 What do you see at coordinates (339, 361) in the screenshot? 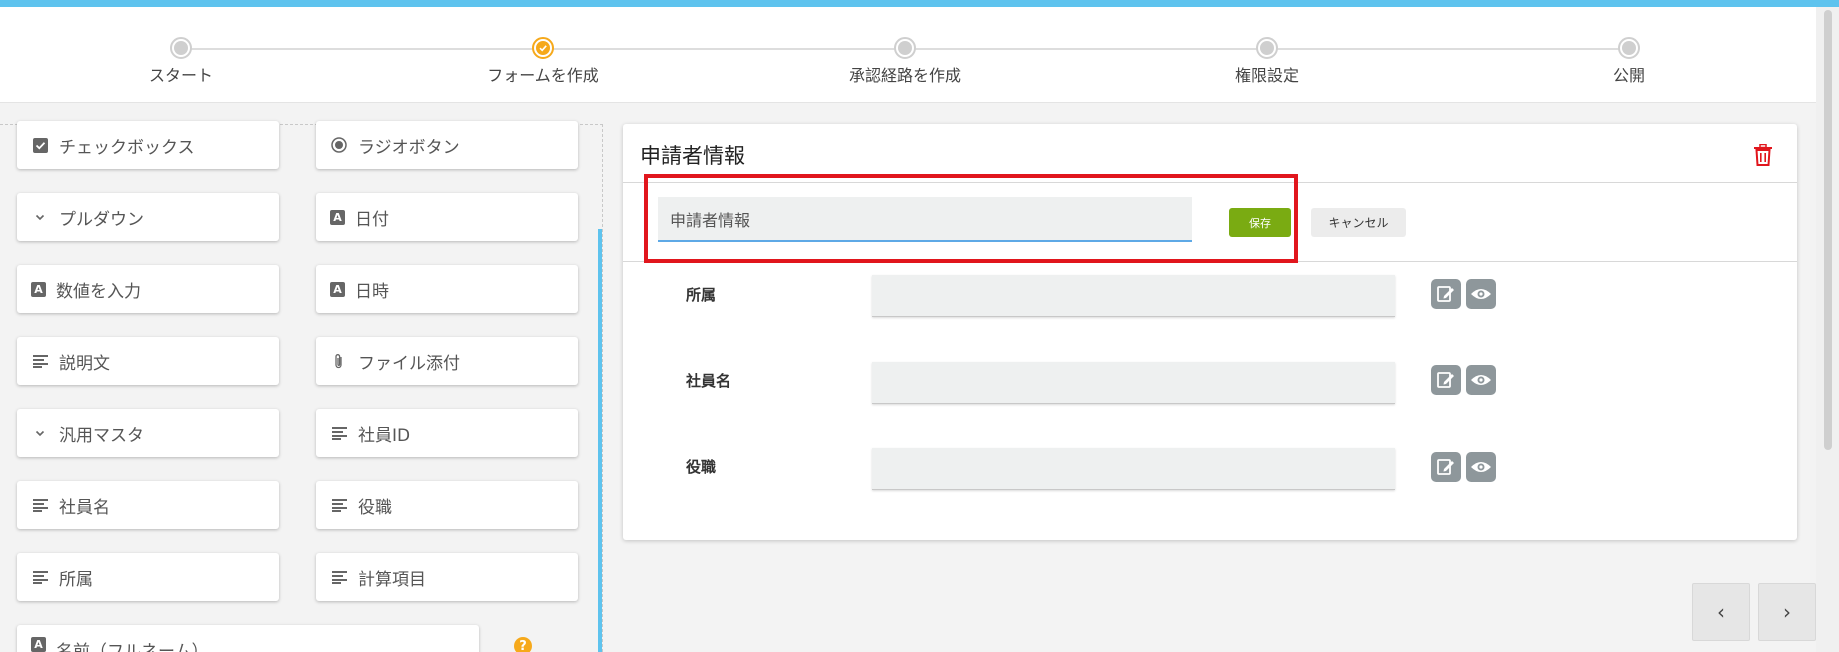
I see `paperclip-icon` at bounding box center [339, 361].